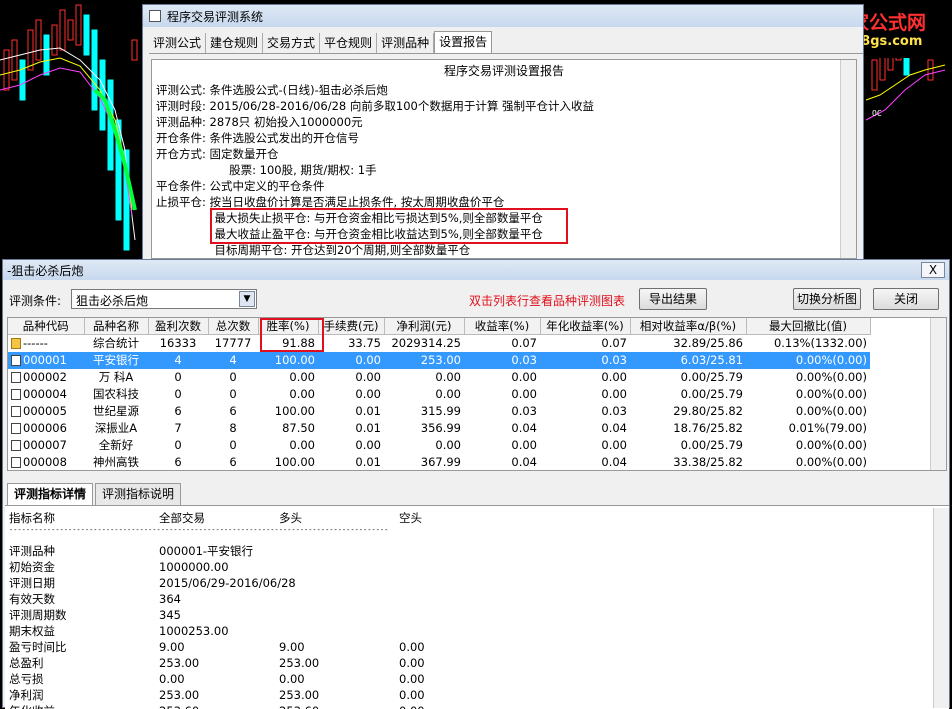 This screenshot has height=709, width=952. Describe the element at coordinates (206, 551) in the screenshot. I see `detail-metric-value: 000001-平安银行` at that location.